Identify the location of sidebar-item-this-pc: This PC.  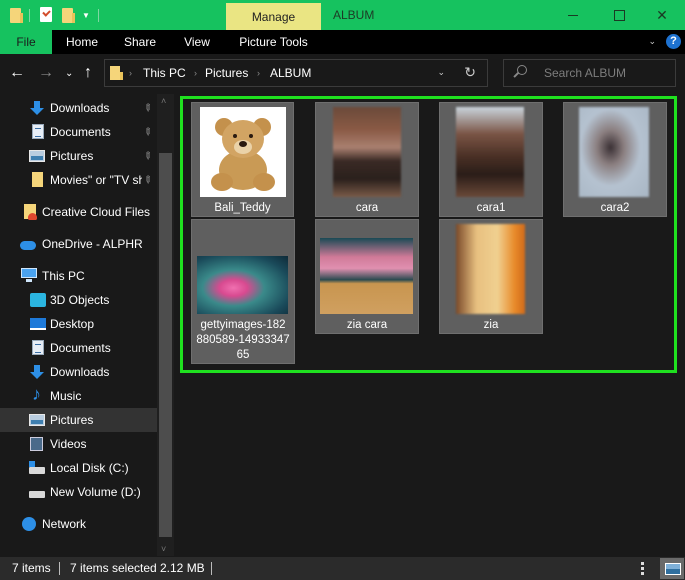
(78, 276).